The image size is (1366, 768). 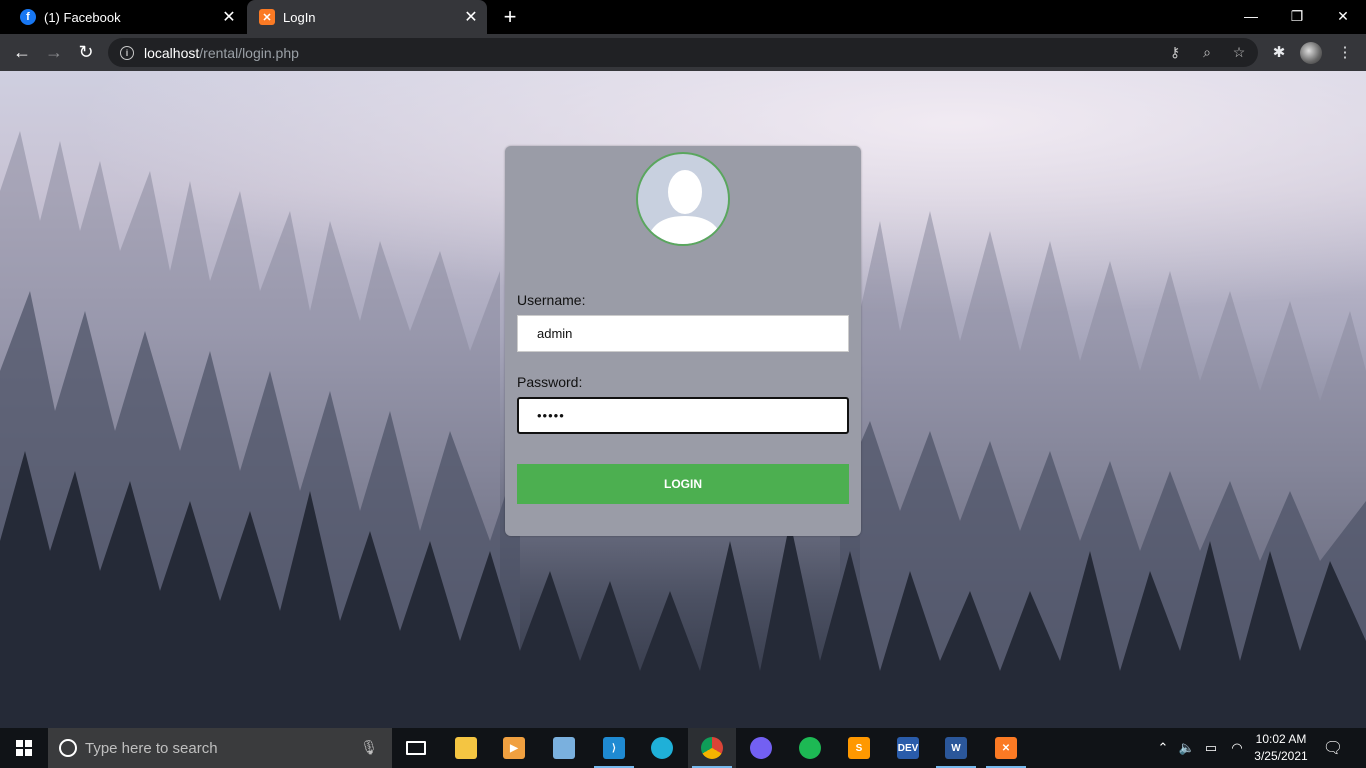 I want to click on wifi-icon: ◠, so click(x=1237, y=748).